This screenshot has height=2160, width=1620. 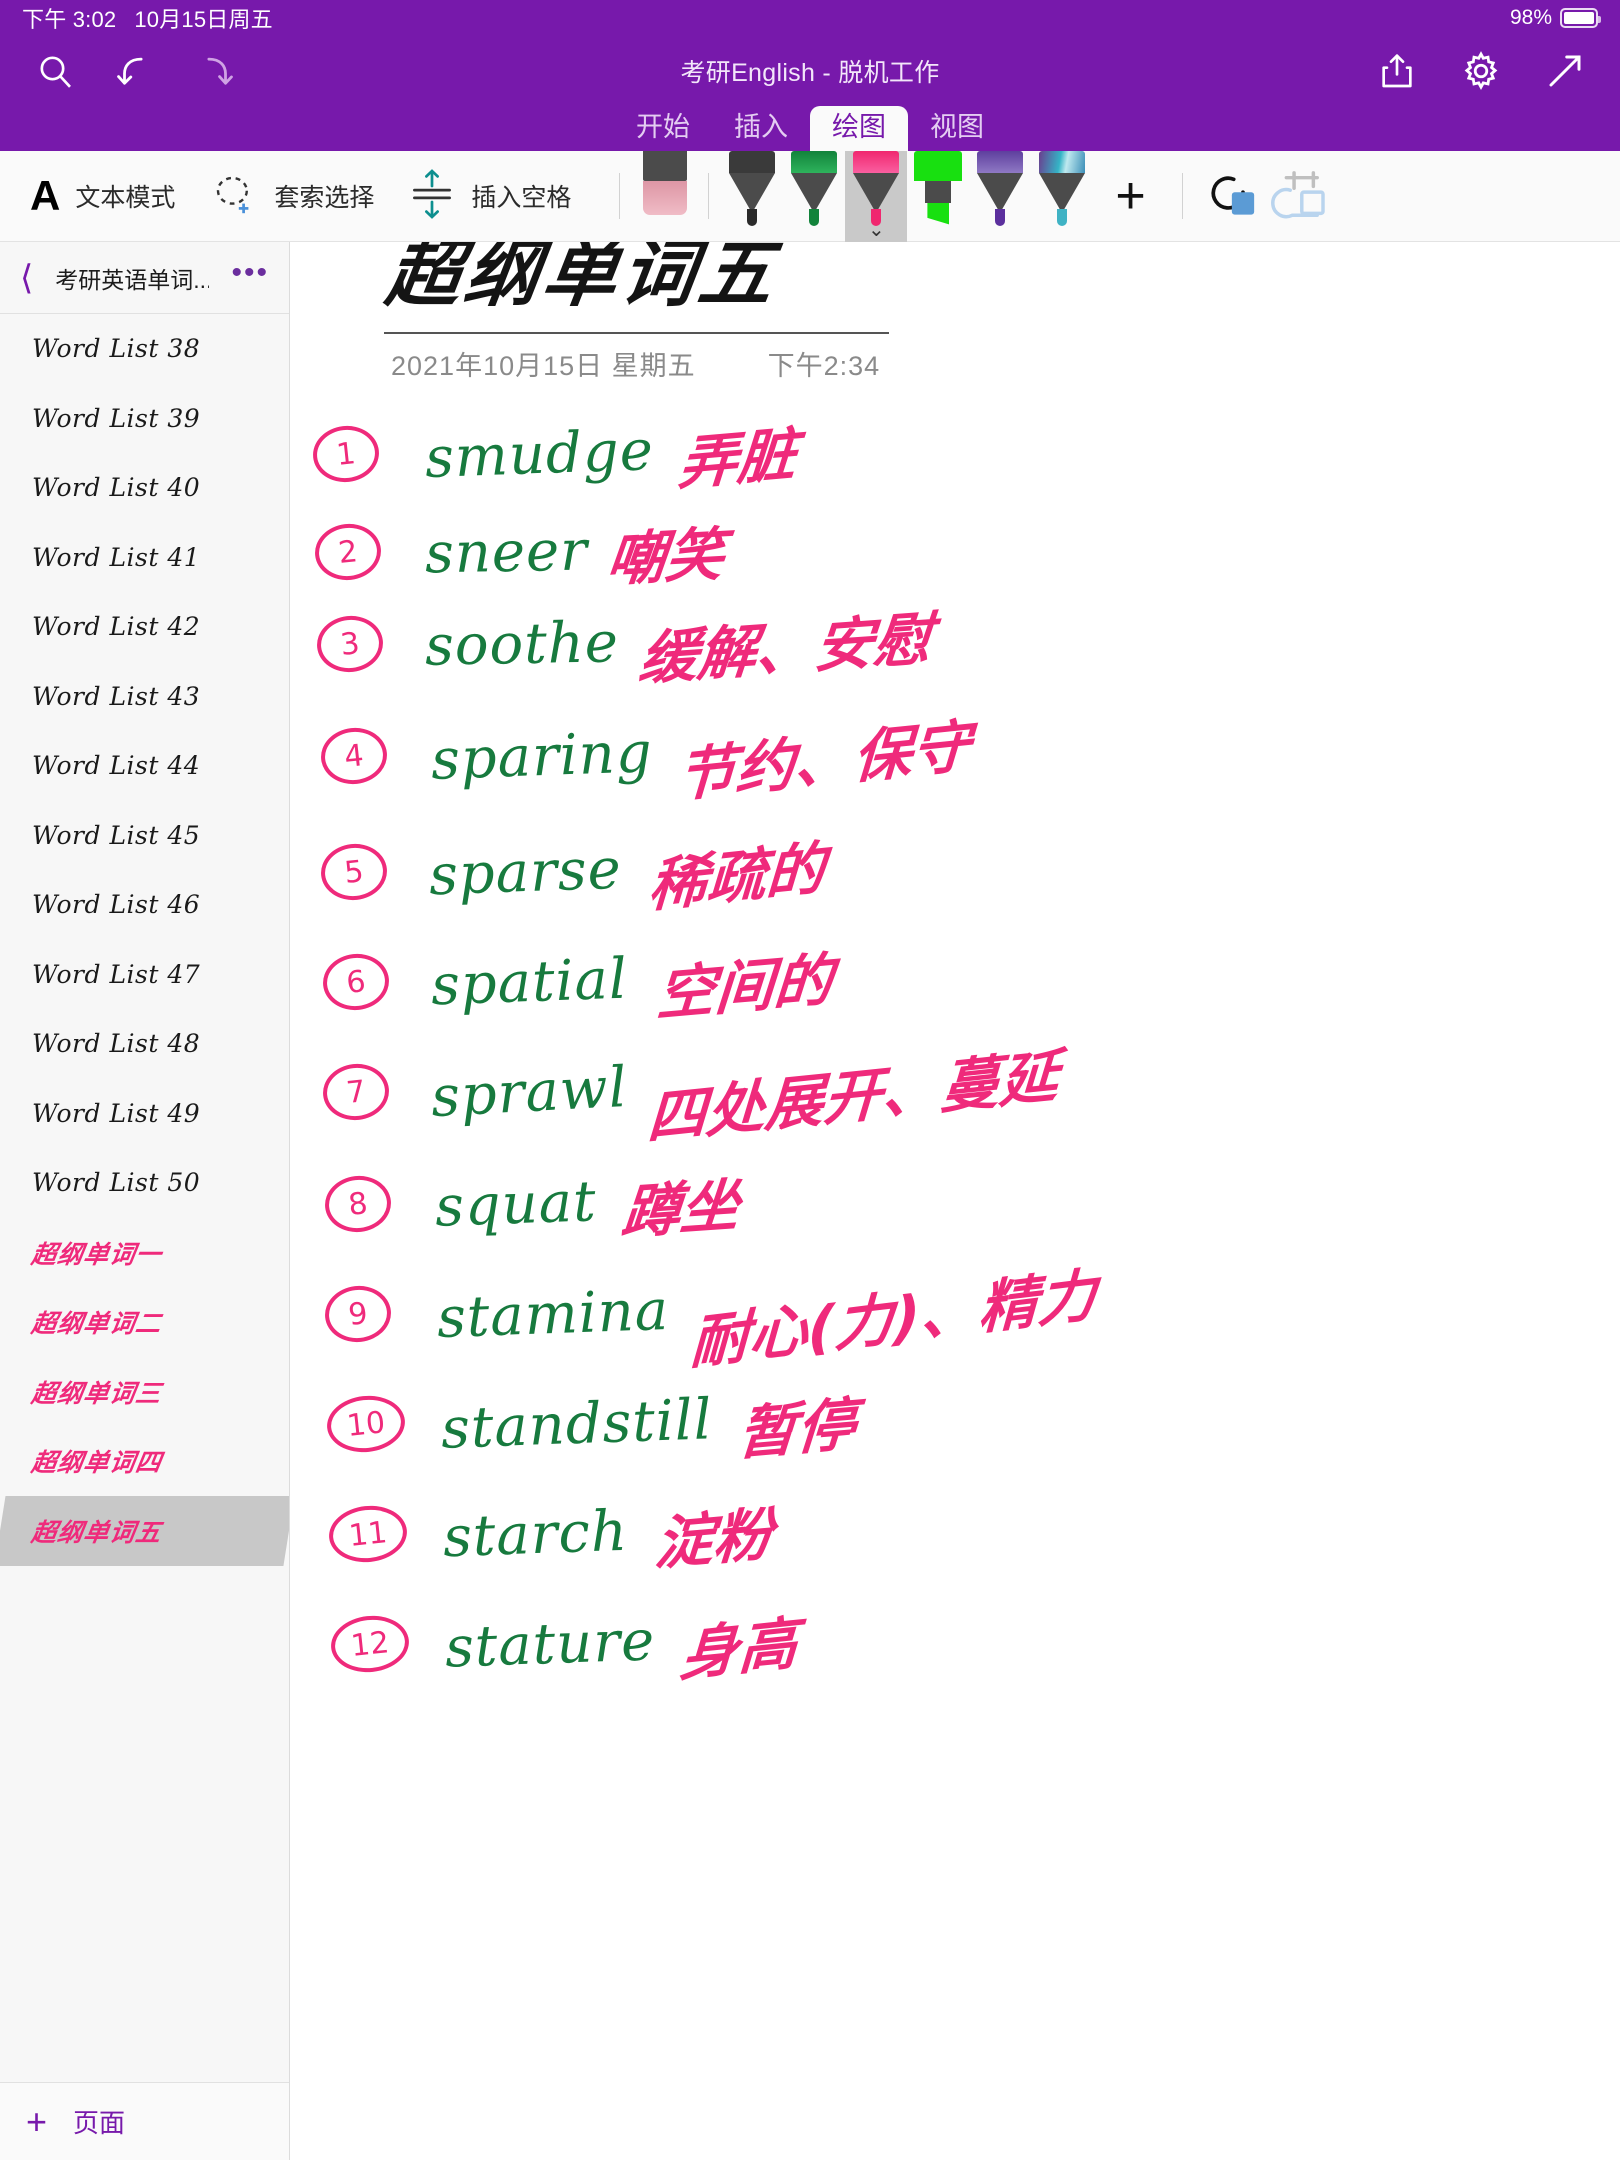 I want to click on vocab-row-11: 11 starch 淀粉, so click(x=550, y=1535).